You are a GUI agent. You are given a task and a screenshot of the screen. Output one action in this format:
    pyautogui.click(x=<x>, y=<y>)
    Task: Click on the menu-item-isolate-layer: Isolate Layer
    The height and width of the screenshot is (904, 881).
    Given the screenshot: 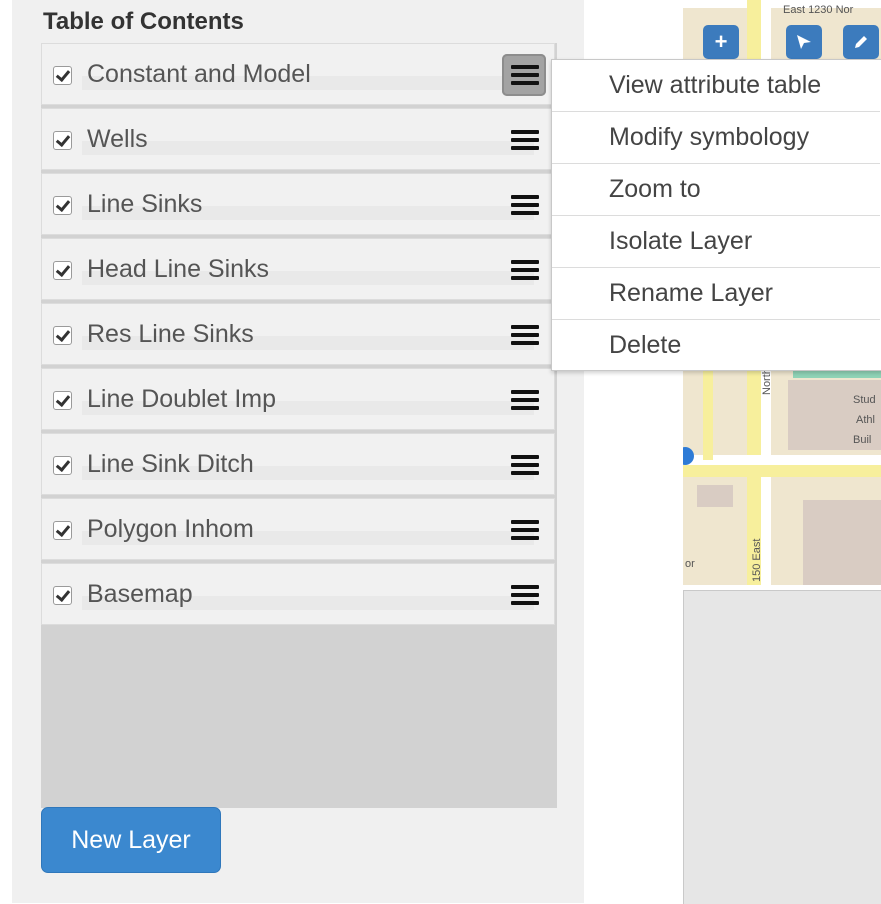 What is the action you would take?
    pyautogui.click(x=716, y=240)
    